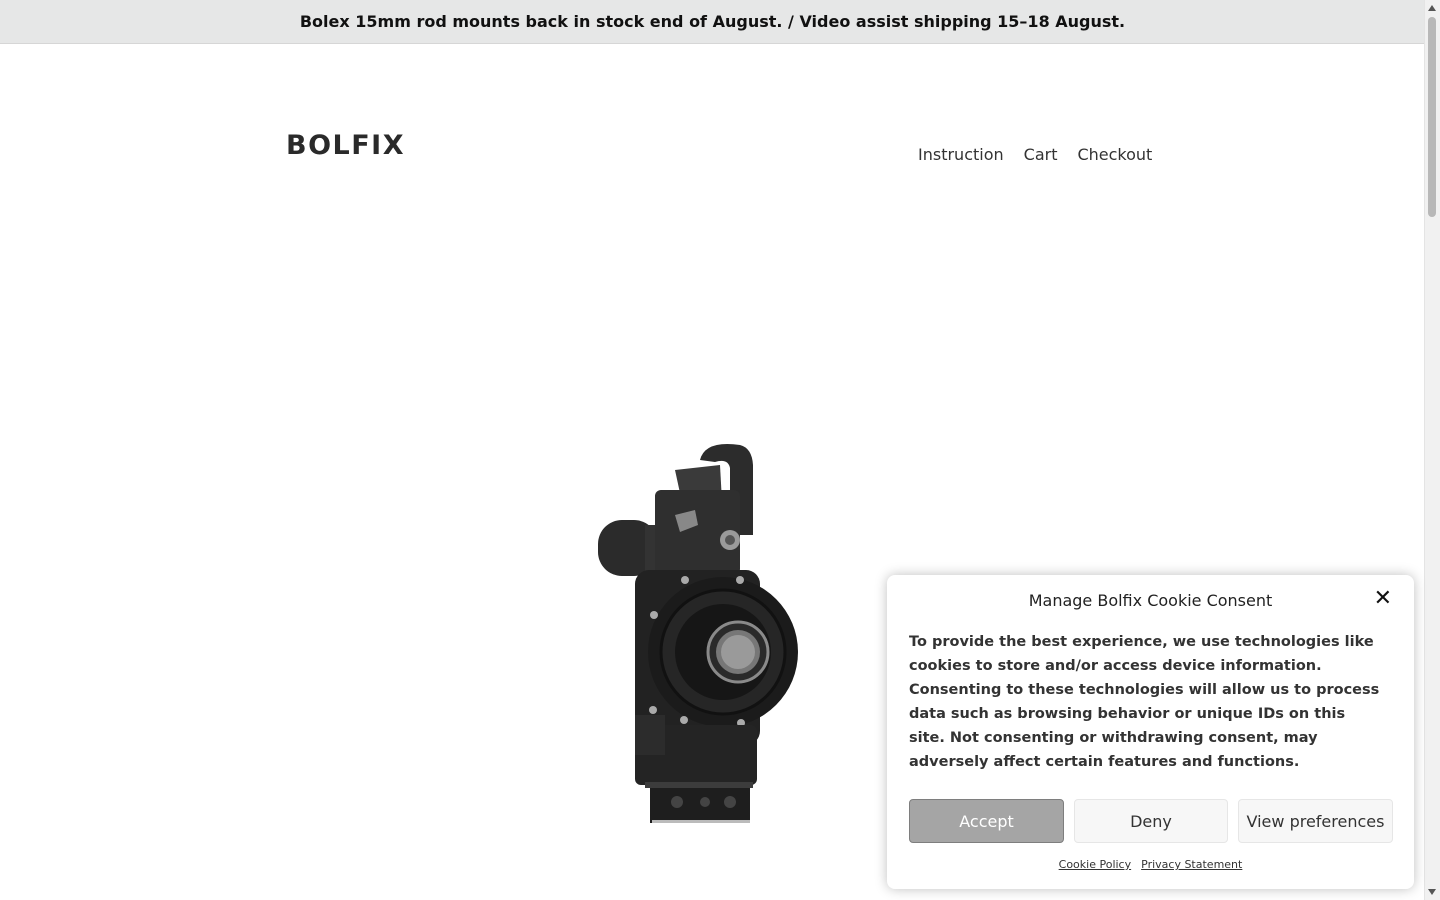 The image size is (1440, 900). What do you see at coordinates (1383, 599) in the screenshot?
I see `close-icon: ✕` at bounding box center [1383, 599].